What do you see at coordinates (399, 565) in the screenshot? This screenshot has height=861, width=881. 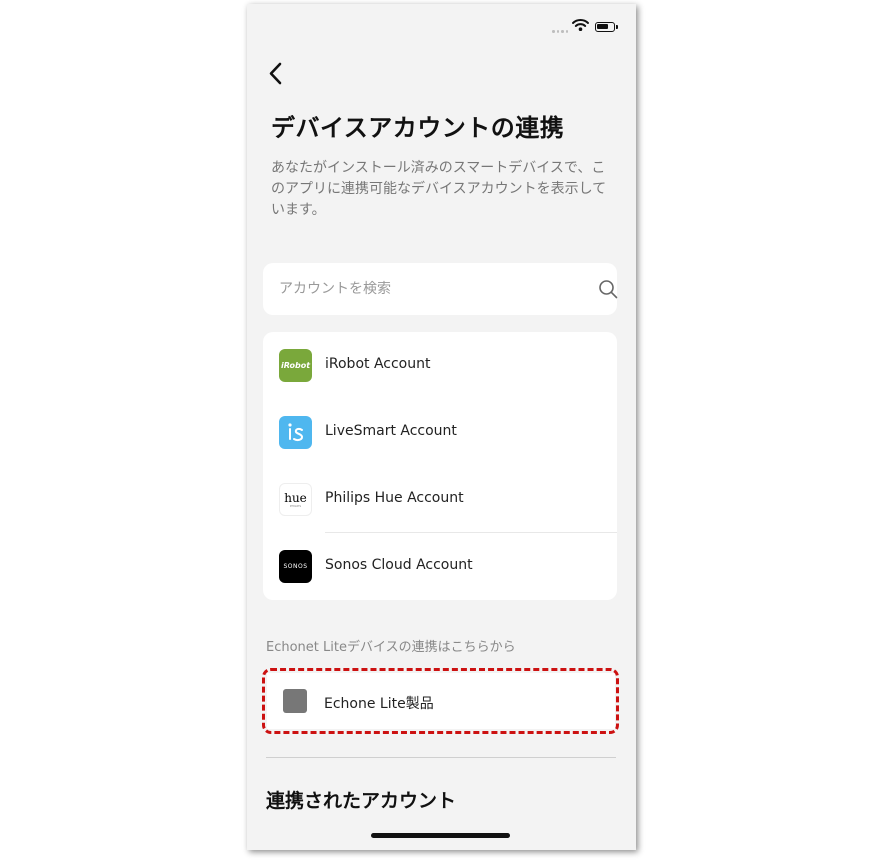 I see `account-item-label: Sonos Cloud Account` at bounding box center [399, 565].